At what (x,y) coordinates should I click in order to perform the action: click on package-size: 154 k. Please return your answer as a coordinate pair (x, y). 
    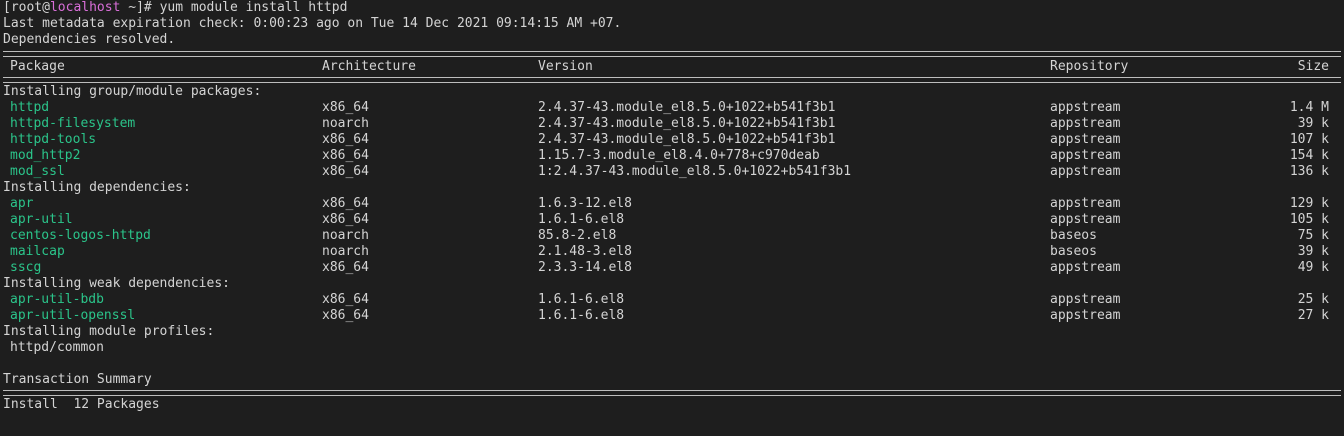
    Looking at the image, I should click on (1309, 155).